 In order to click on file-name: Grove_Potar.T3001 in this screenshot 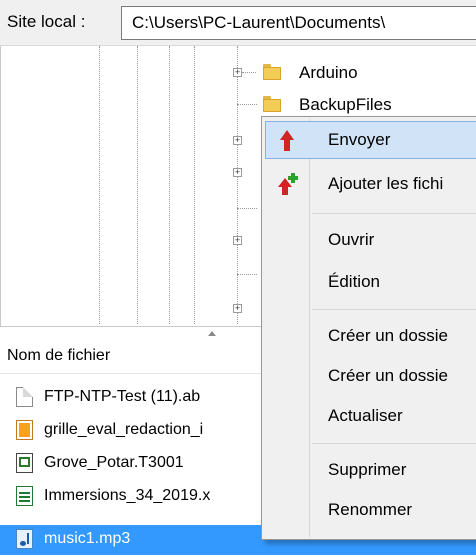, I will do `click(114, 462)`.